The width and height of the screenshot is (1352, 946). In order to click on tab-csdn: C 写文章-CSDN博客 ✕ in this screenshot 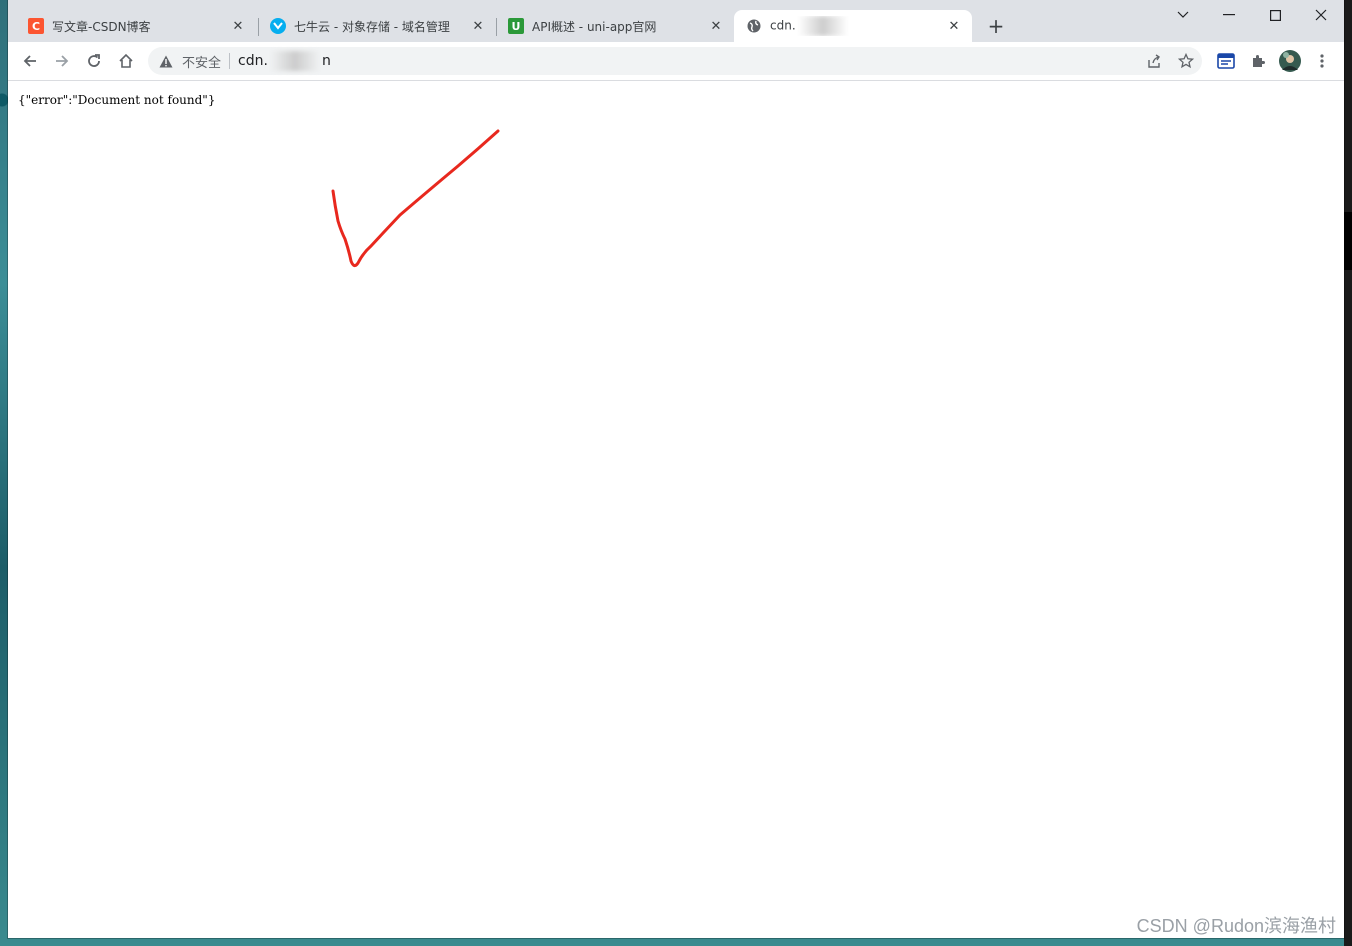, I will do `click(136, 26)`.